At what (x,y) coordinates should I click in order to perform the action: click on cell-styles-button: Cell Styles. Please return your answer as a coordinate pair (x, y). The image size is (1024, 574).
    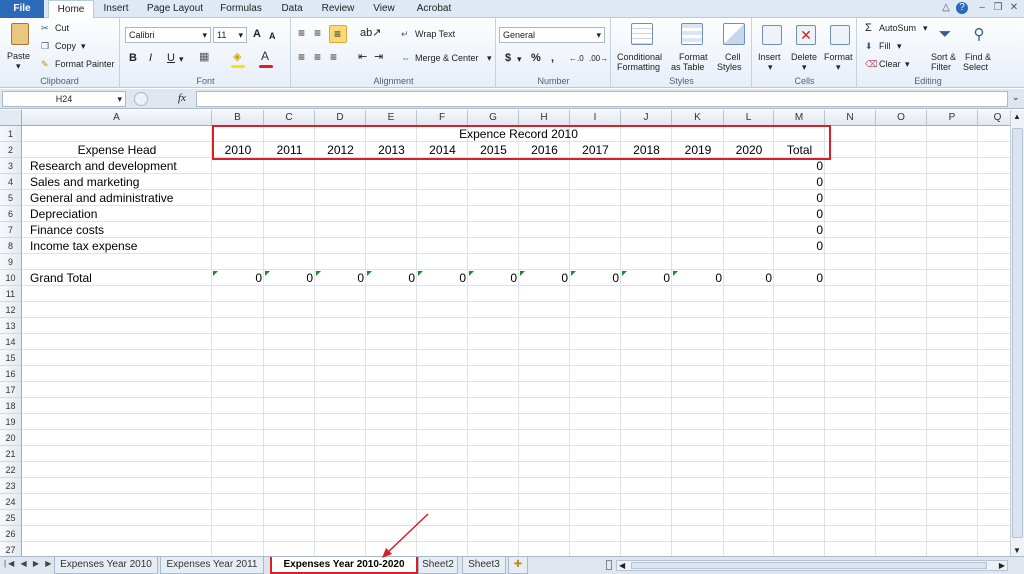
    Looking at the image, I should click on (732, 46).